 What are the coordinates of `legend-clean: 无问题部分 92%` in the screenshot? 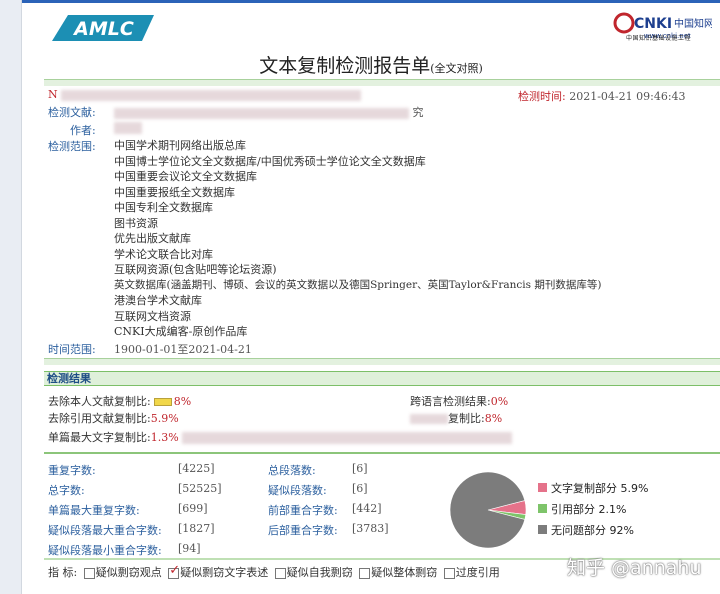 It's located at (592, 530).